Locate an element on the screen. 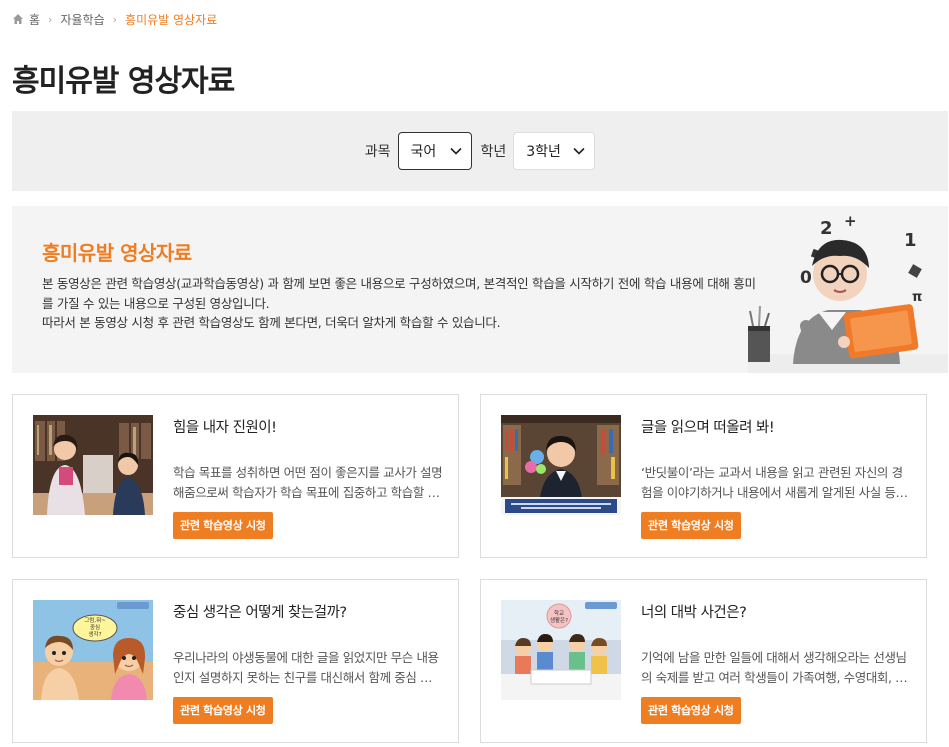 This screenshot has height=747, width=949. svg-text: 2 is located at coordinates (826, 228).